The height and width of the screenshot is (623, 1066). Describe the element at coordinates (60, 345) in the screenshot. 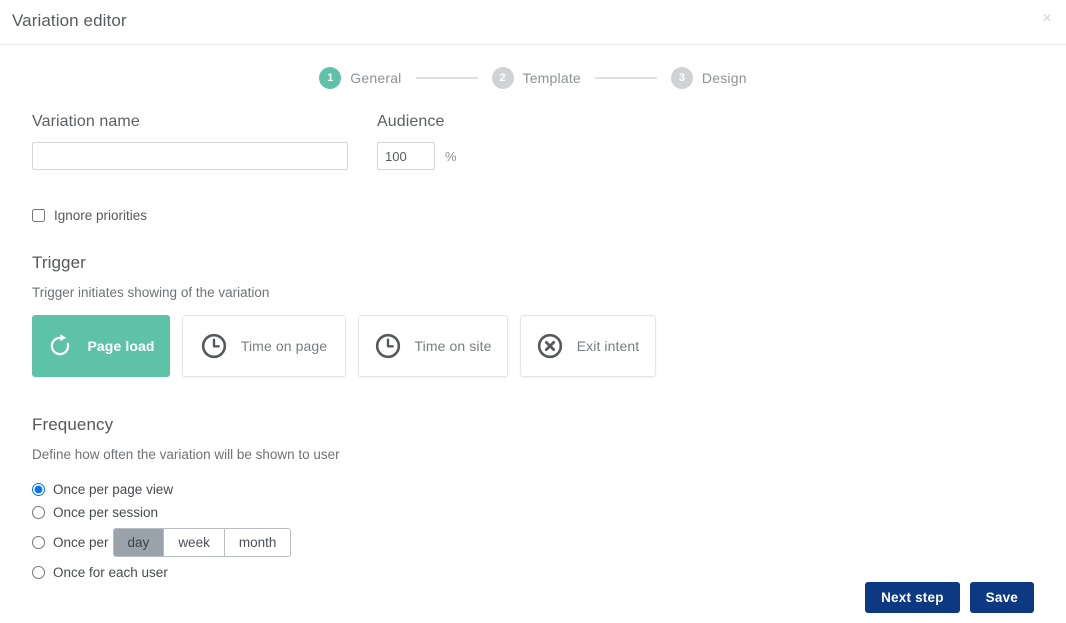

I see `refresh-icon` at that location.